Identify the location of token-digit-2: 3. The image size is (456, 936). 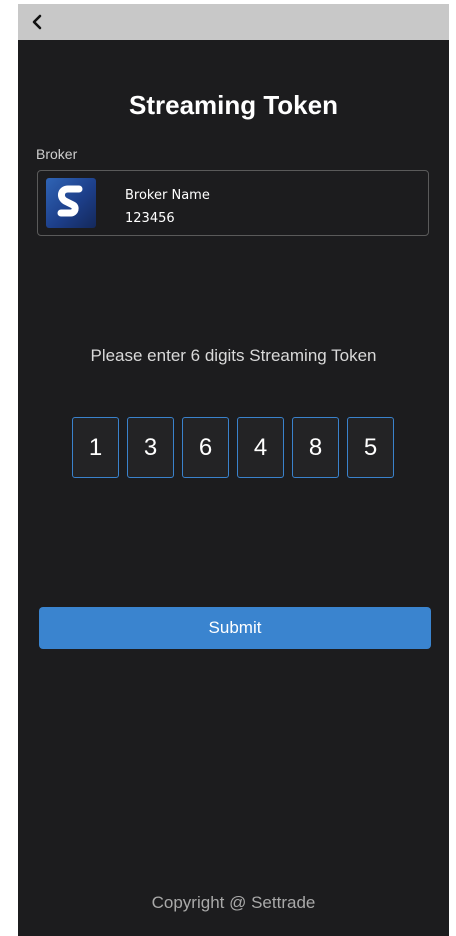
(150, 447).